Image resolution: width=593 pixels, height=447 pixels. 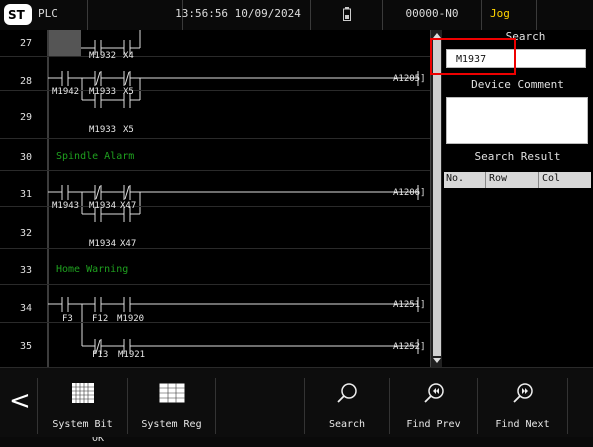 What do you see at coordinates (409, 193) in the screenshot?
I see `coil-label: A1206]` at bounding box center [409, 193].